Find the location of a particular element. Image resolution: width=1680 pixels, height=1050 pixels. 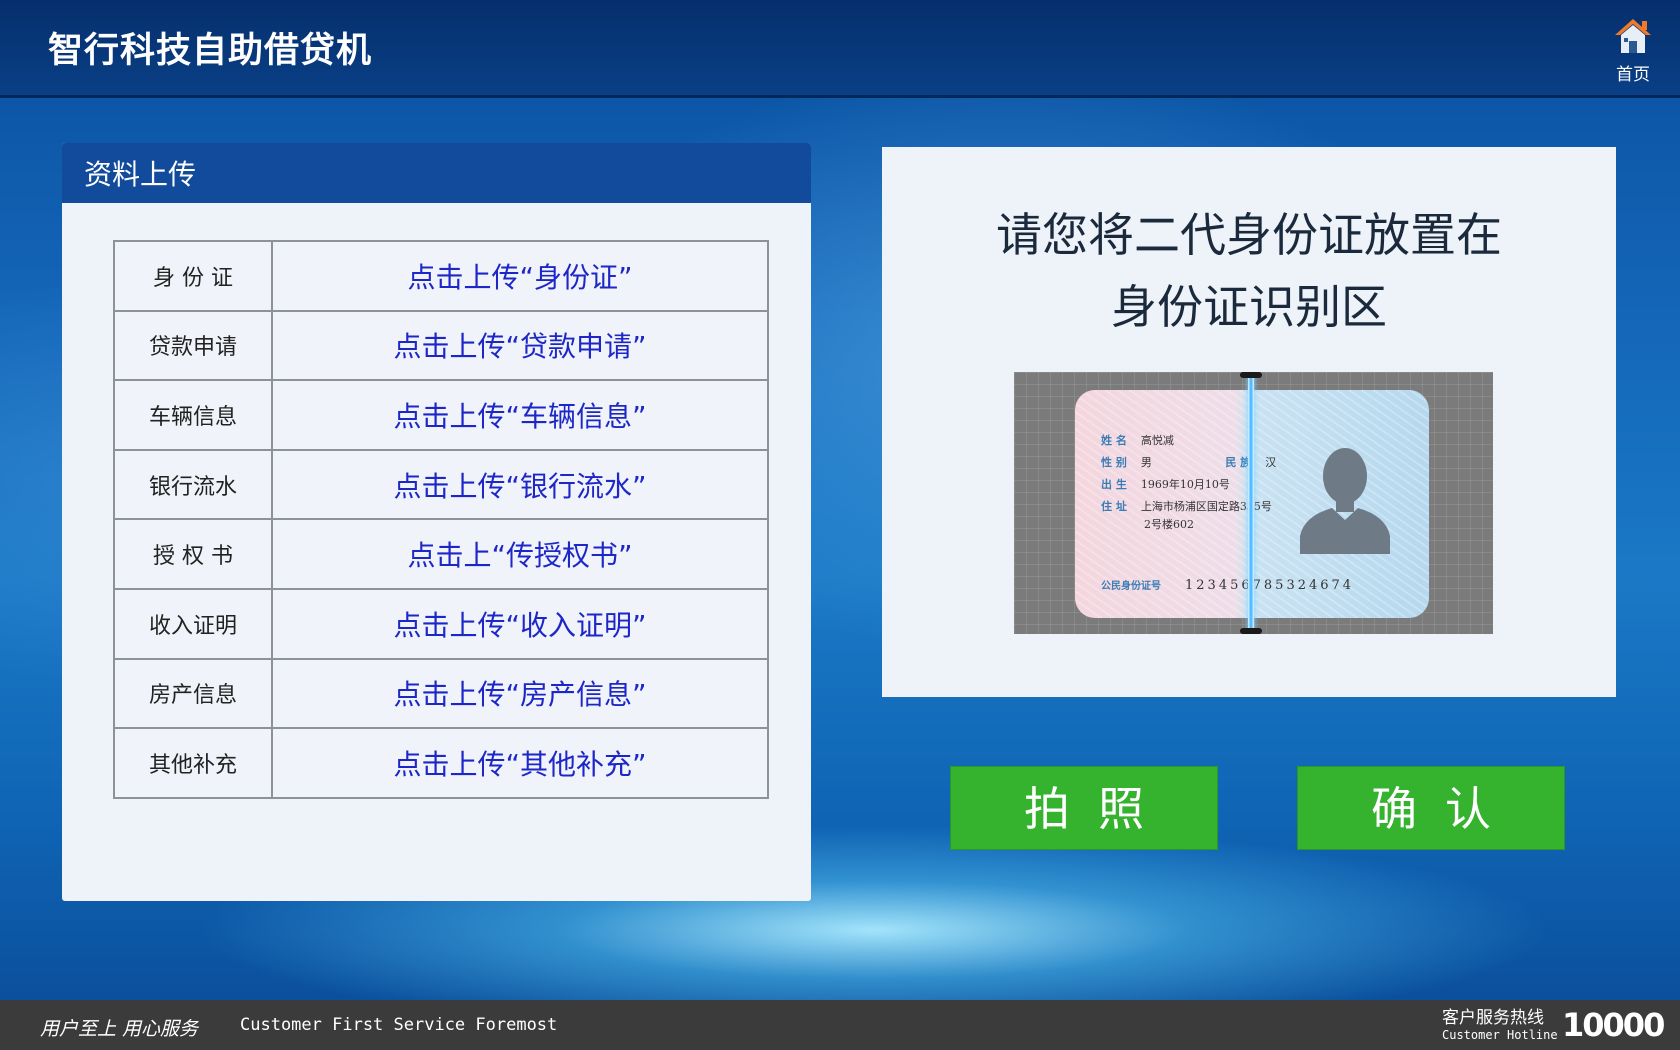

scan-line-cap-top is located at coordinates (1251, 375).